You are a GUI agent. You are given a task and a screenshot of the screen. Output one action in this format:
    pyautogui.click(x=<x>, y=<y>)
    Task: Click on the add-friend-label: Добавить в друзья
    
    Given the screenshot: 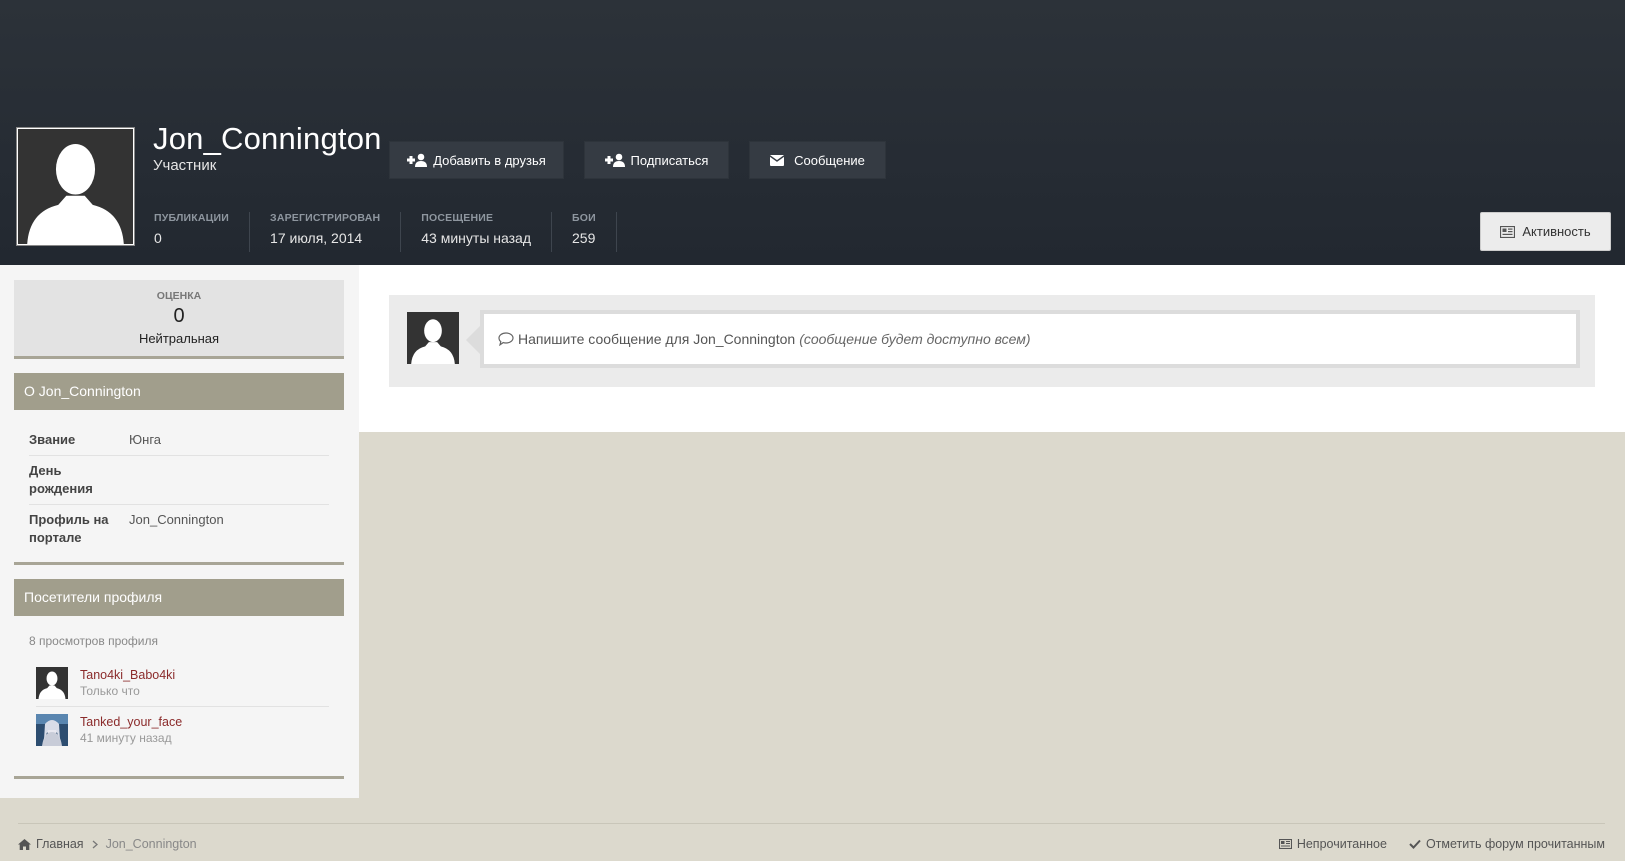 What is the action you would take?
    pyautogui.click(x=489, y=160)
    